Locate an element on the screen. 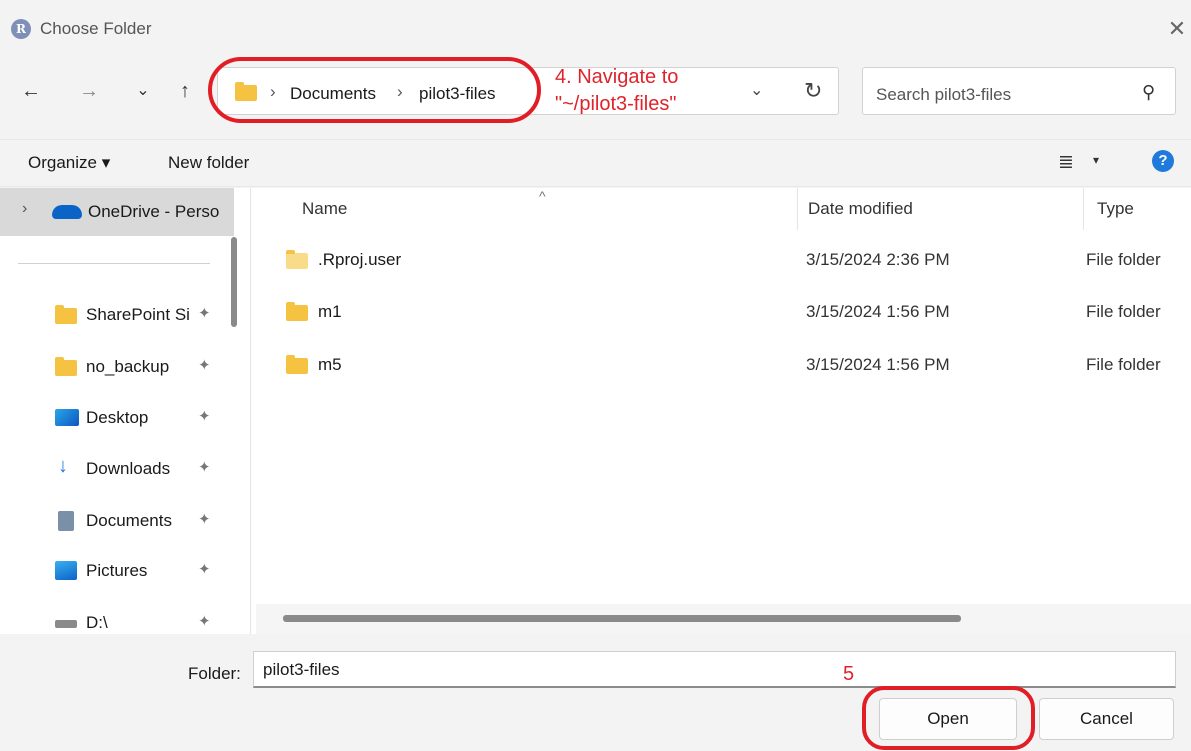  folder-label: Folder: is located at coordinates (214, 673).